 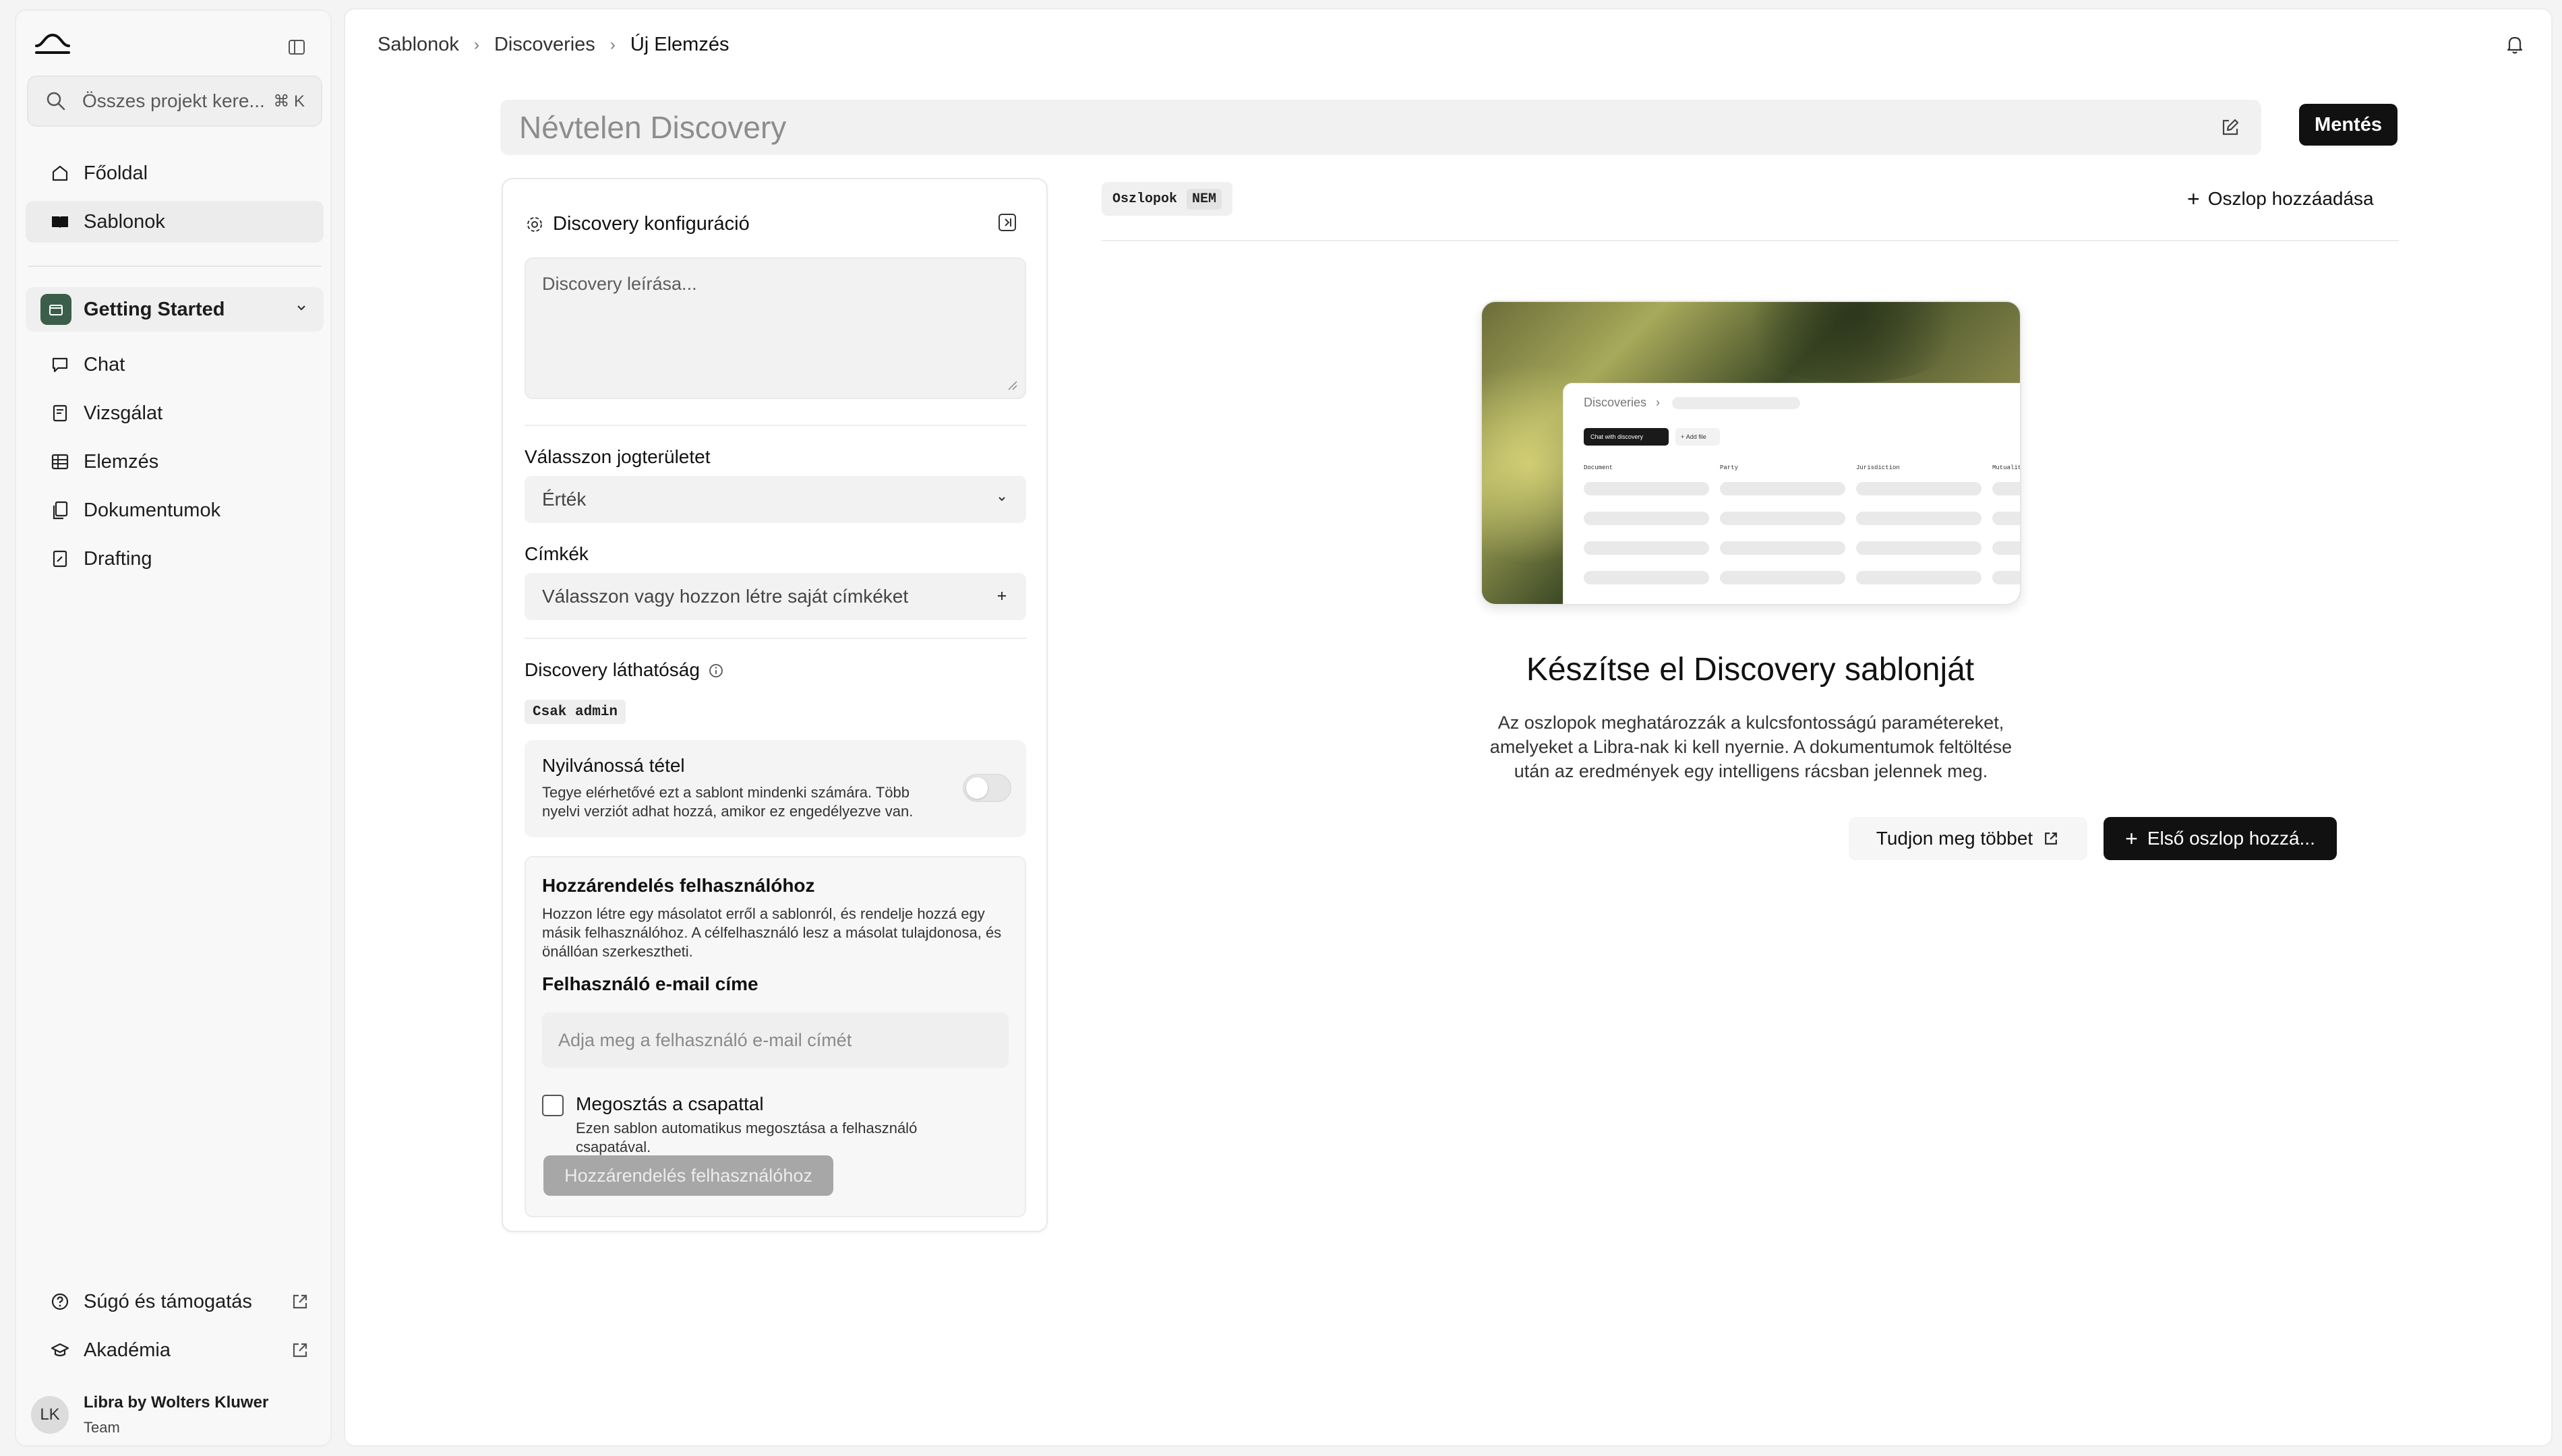 I want to click on plus-icon, so click(x=1002, y=596).